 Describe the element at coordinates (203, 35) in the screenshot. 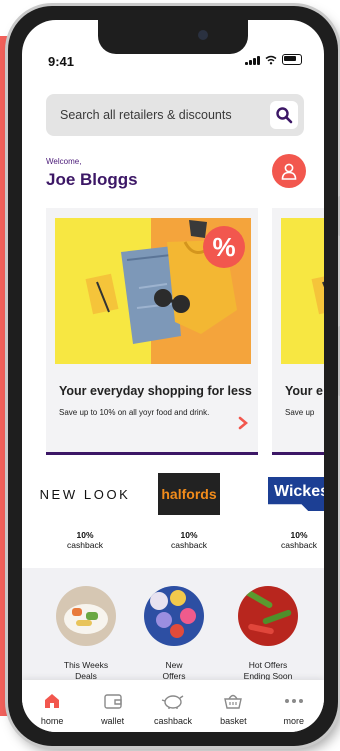

I see `camera-icon` at that location.